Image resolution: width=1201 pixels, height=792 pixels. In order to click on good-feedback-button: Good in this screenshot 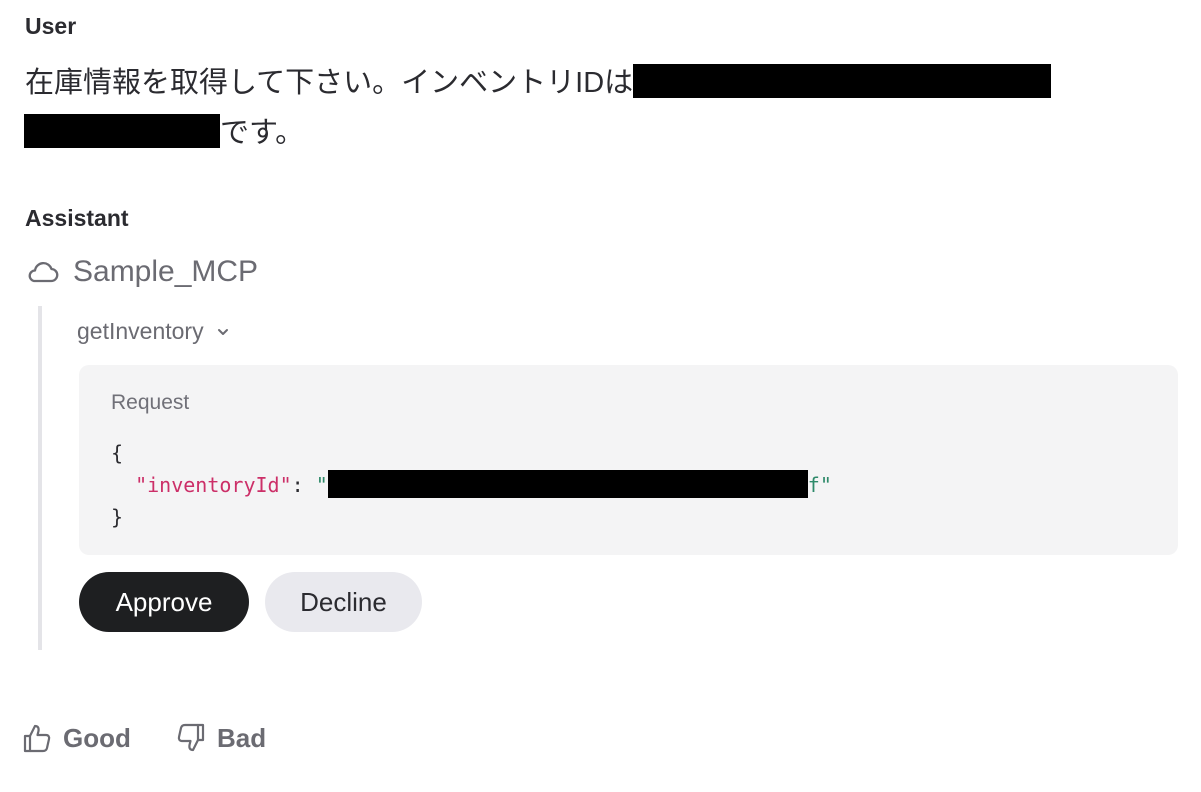, I will do `click(76, 738)`.